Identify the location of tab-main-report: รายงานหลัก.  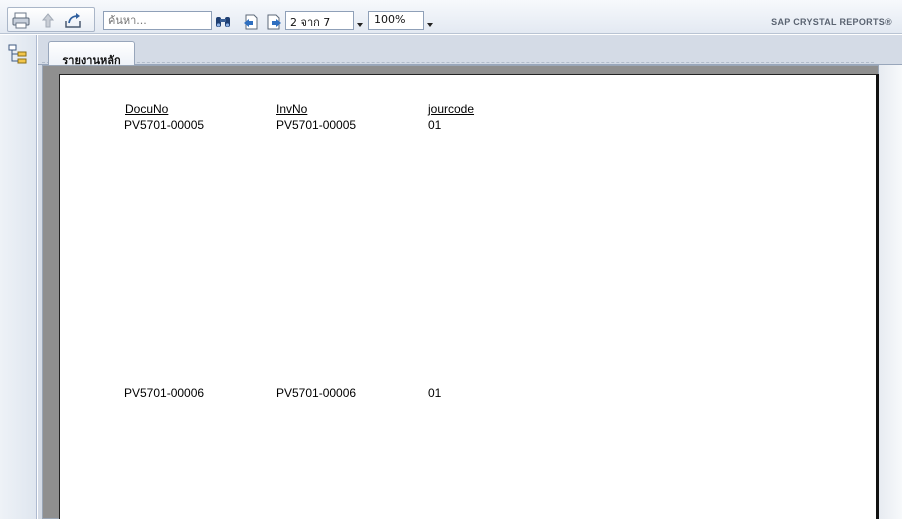
(91, 53).